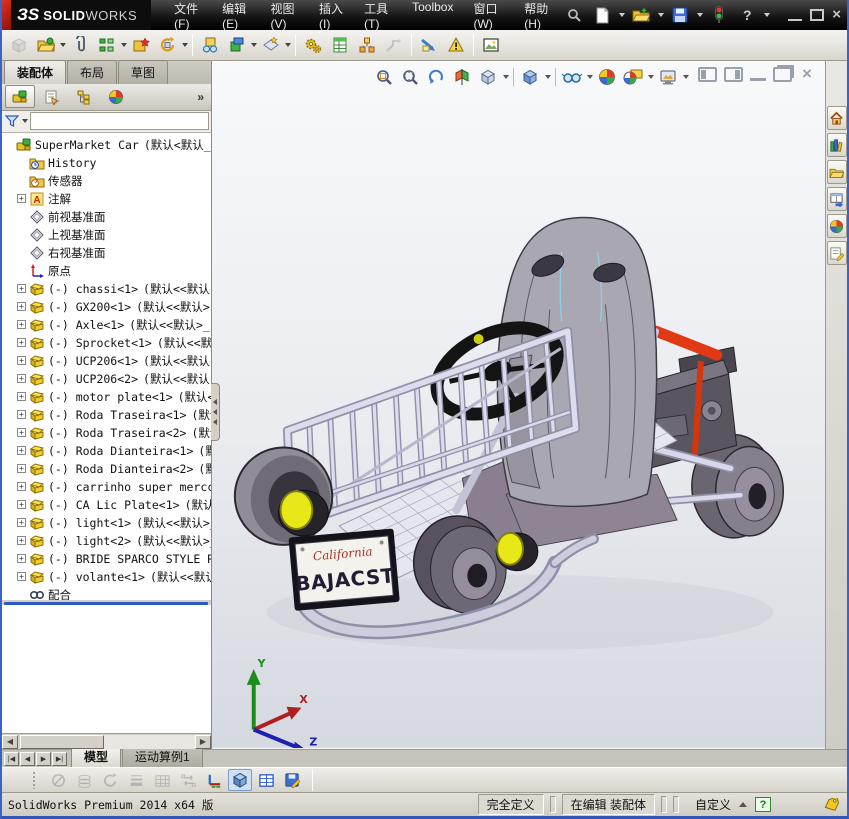 The width and height of the screenshot is (849, 819). Describe the element at coordinates (107, 397) in the screenshot. I see `tree-row: + (-) motor plate<1> (默认<` at that location.